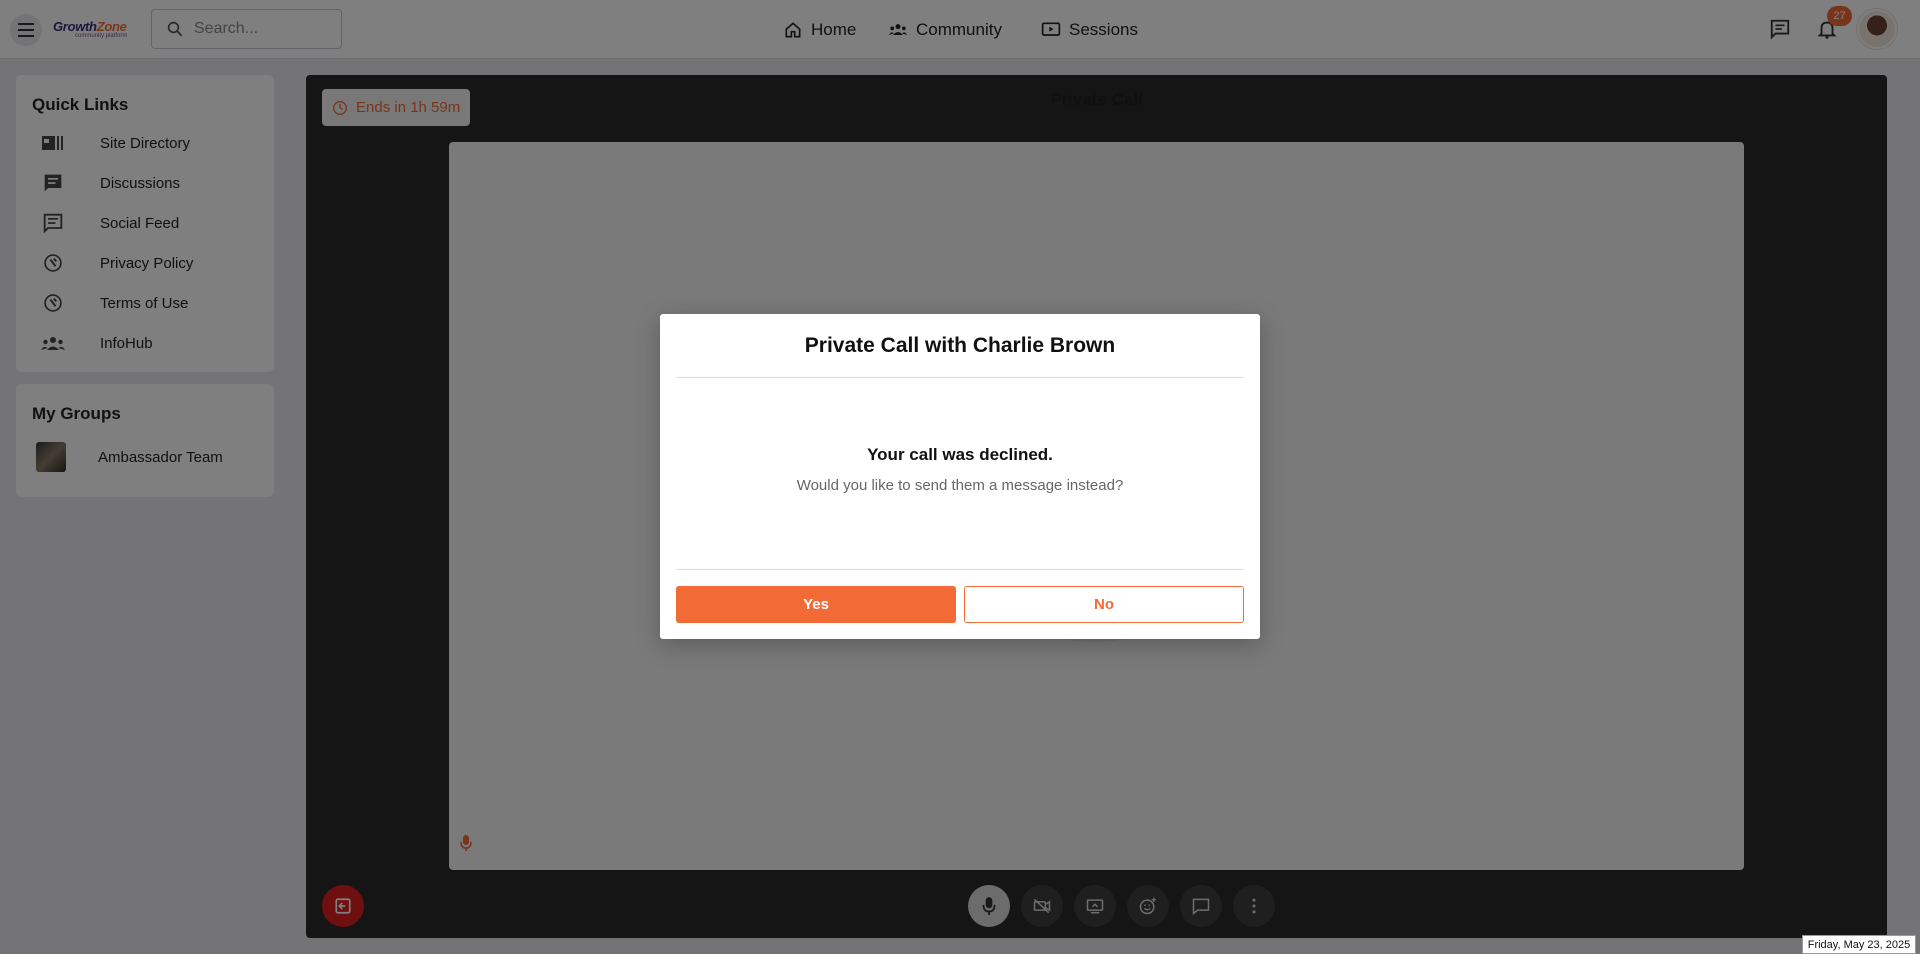 This screenshot has height=954, width=1920. I want to click on date-tooltip: Friday, May 23, 2025, so click(1859, 944).